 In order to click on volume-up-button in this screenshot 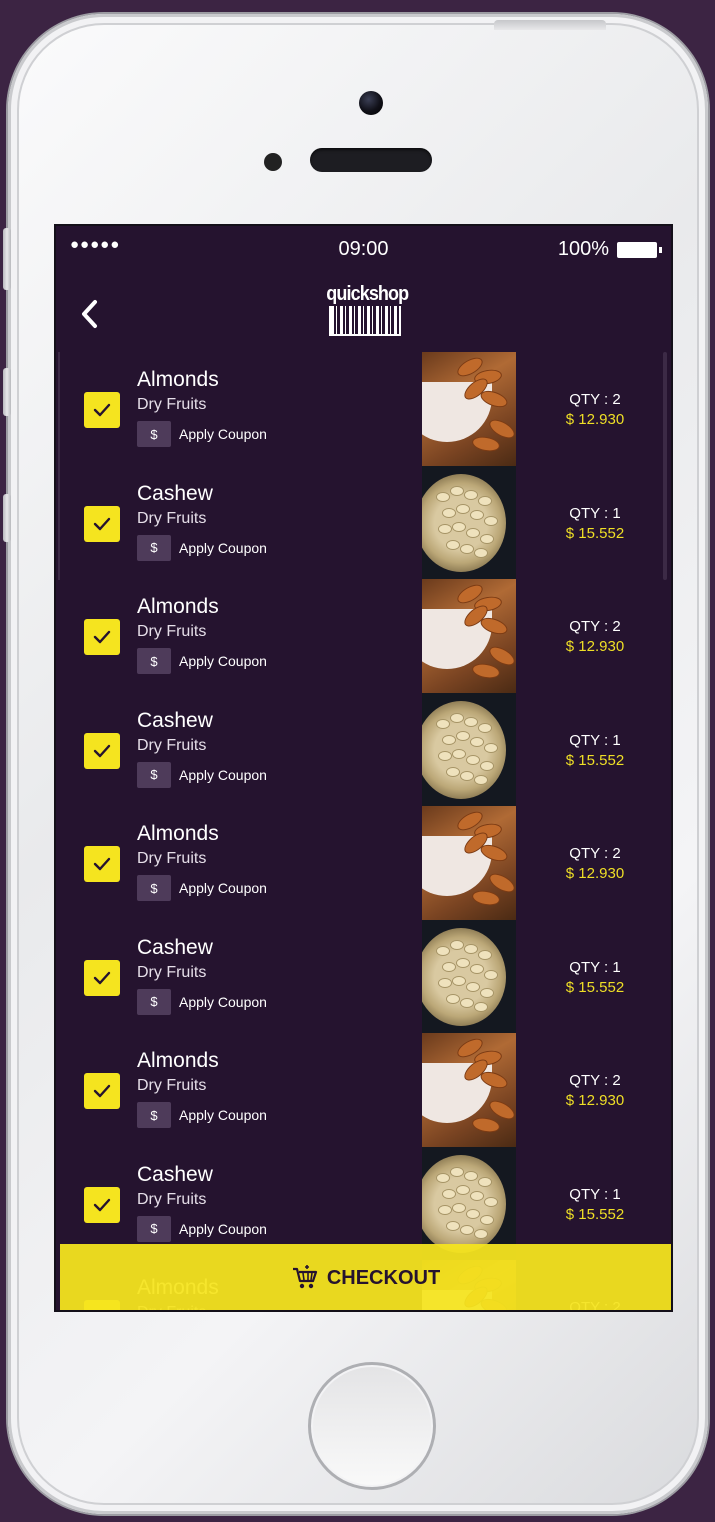, I will do `click(7, 392)`.